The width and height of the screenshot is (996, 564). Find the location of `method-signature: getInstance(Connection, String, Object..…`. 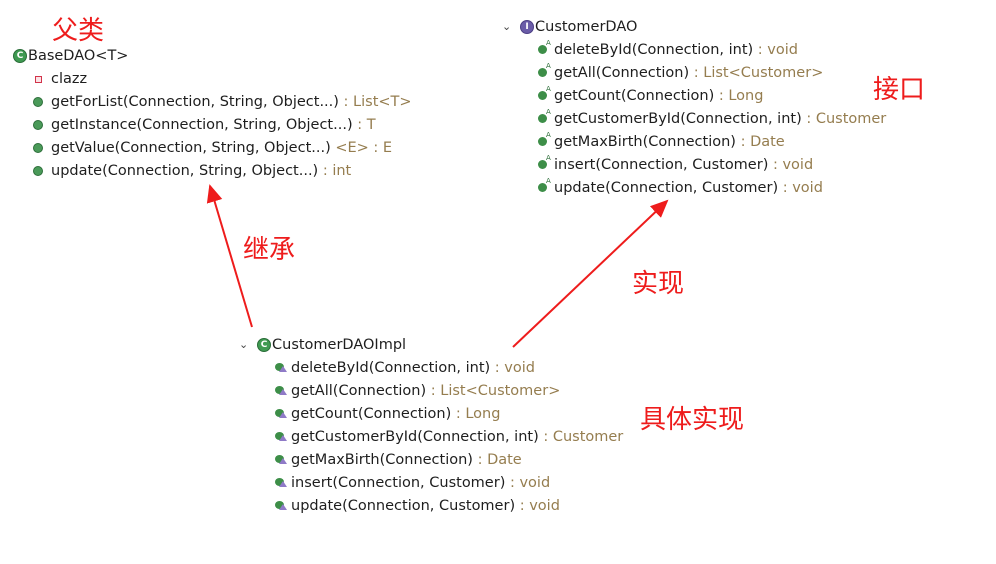

method-signature: getInstance(Connection, String, Object..… is located at coordinates (202, 125).